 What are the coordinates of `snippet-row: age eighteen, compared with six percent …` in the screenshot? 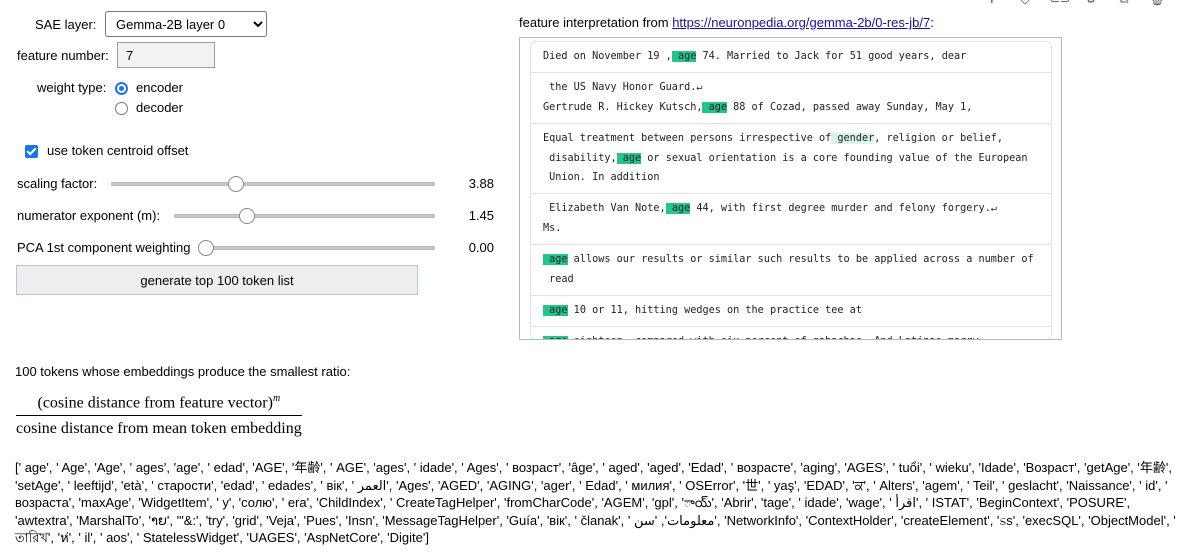 It's located at (791, 333).